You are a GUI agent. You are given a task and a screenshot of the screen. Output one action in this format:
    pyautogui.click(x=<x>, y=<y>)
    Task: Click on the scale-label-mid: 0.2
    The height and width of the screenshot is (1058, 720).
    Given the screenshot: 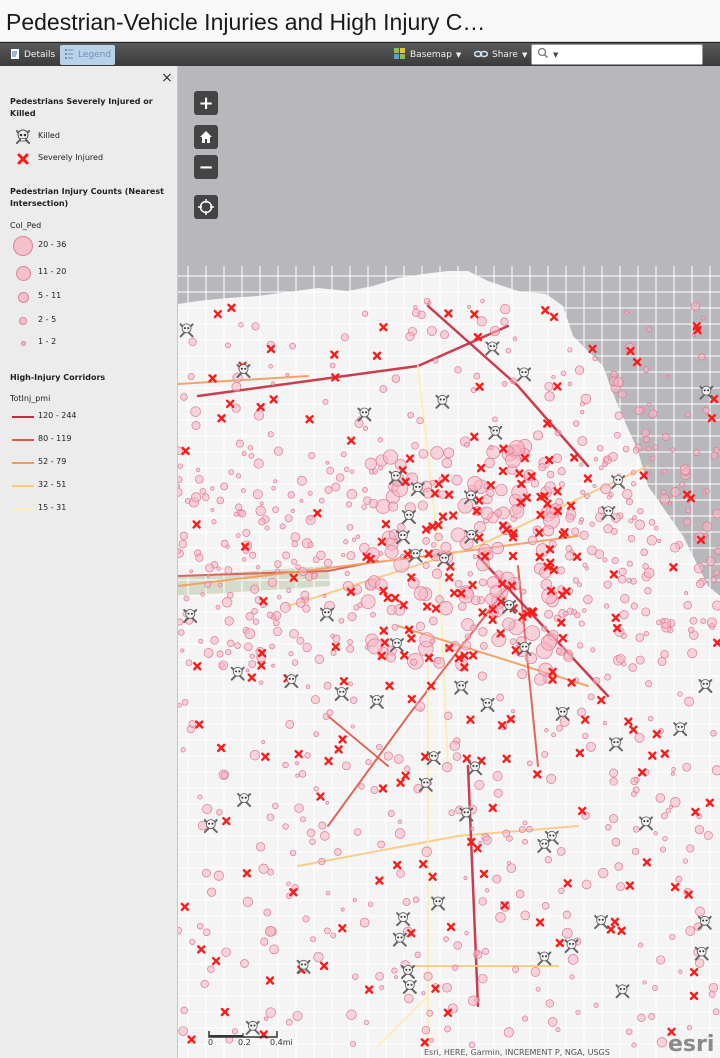 What is the action you would take?
    pyautogui.click(x=244, y=1042)
    